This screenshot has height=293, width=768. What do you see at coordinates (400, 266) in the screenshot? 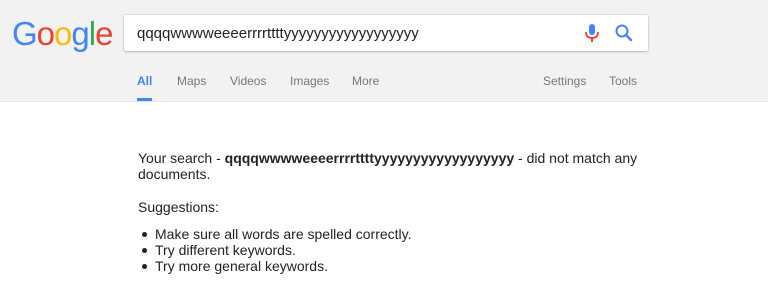
I see `suggestion-item: Try more general keywords.` at bounding box center [400, 266].